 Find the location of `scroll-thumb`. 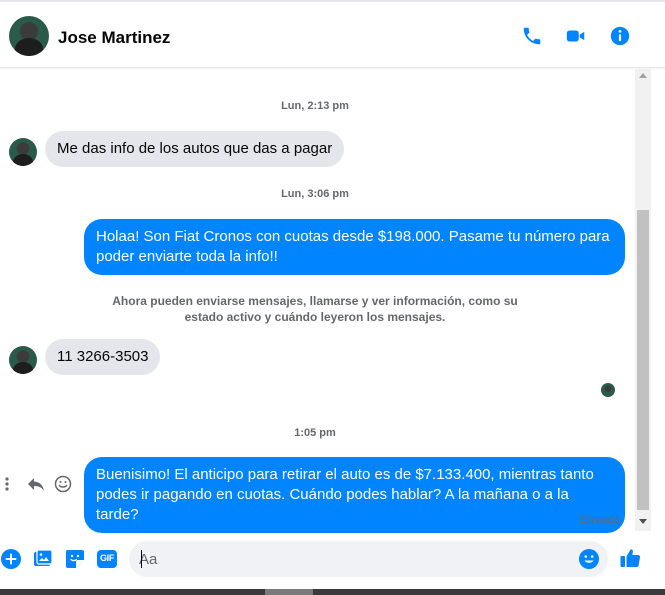

scroll-thumb is located at coordinates (643, 360).